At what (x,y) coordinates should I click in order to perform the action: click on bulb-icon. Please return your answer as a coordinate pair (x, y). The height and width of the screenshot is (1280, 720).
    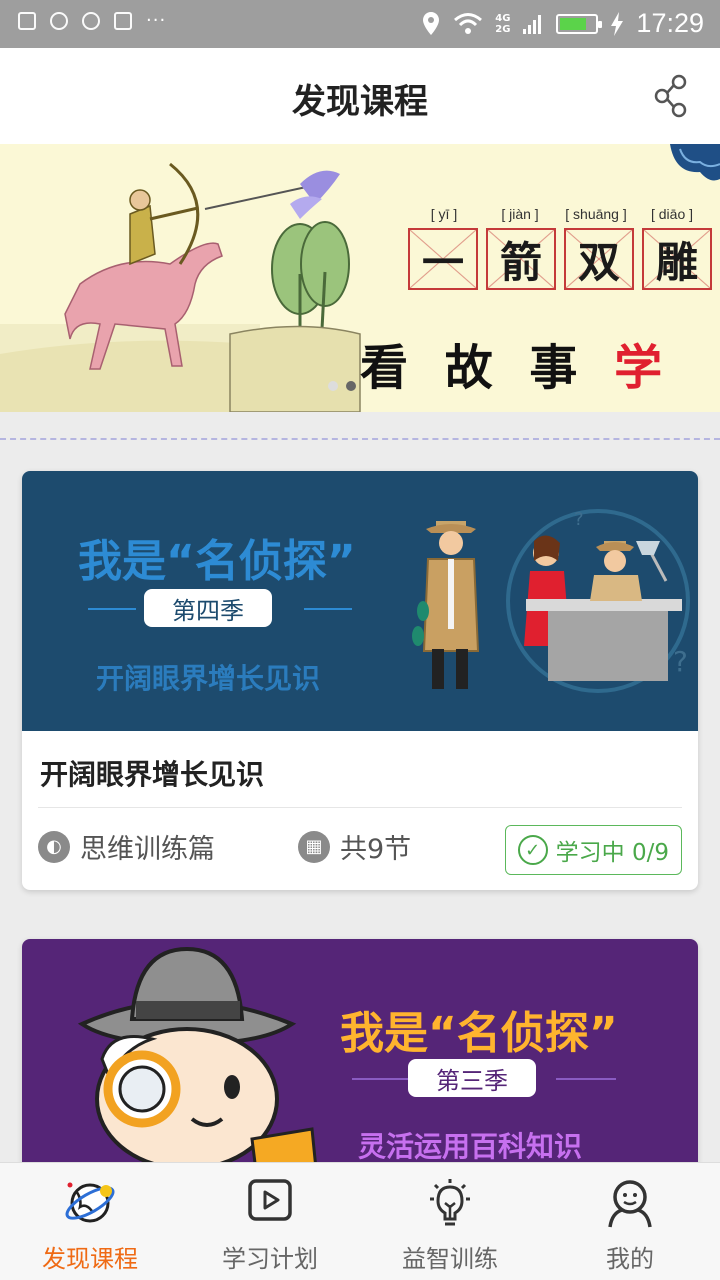
    Looking at the image, I should click on (450, 1202).